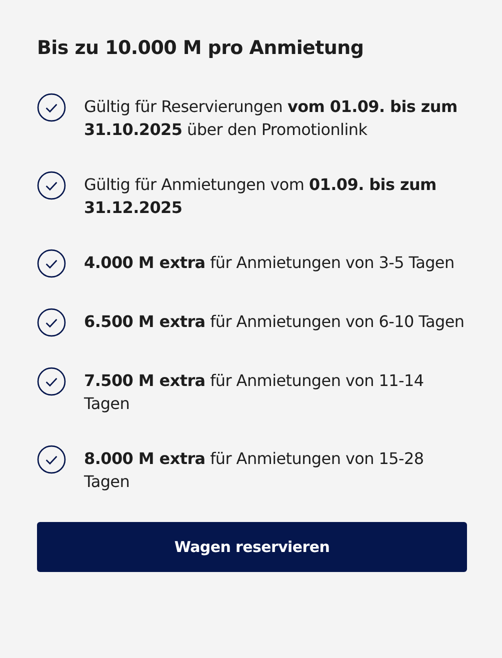  Describe the element at coordinates (274, 322) in the screenshot. I see `benefit-text: 6.500 M extra für Anmietungen von 6-10 Tagen` at that location.